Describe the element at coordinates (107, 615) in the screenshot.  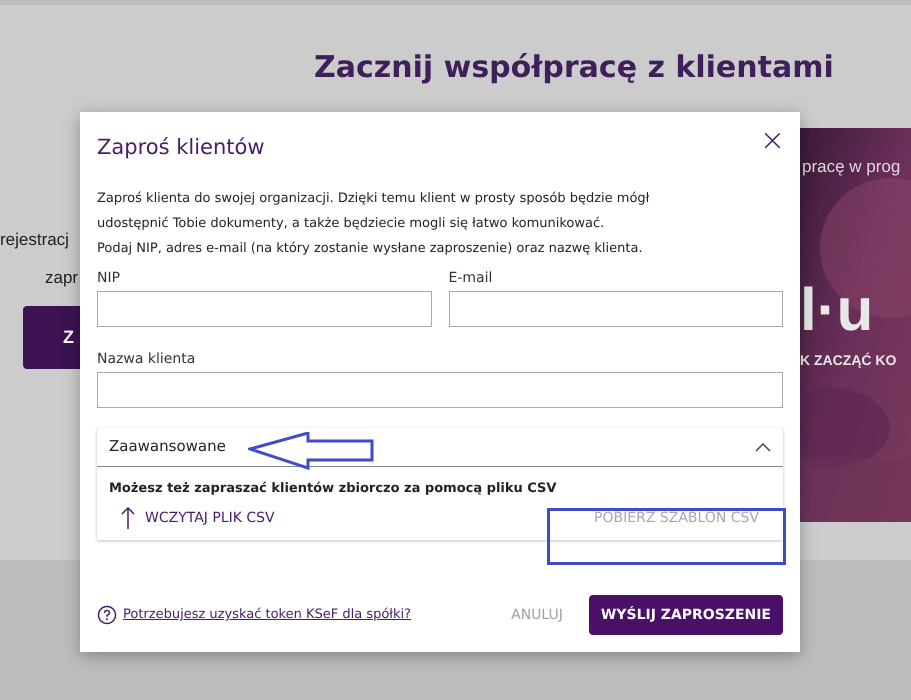
I see `help-icon` at that location.